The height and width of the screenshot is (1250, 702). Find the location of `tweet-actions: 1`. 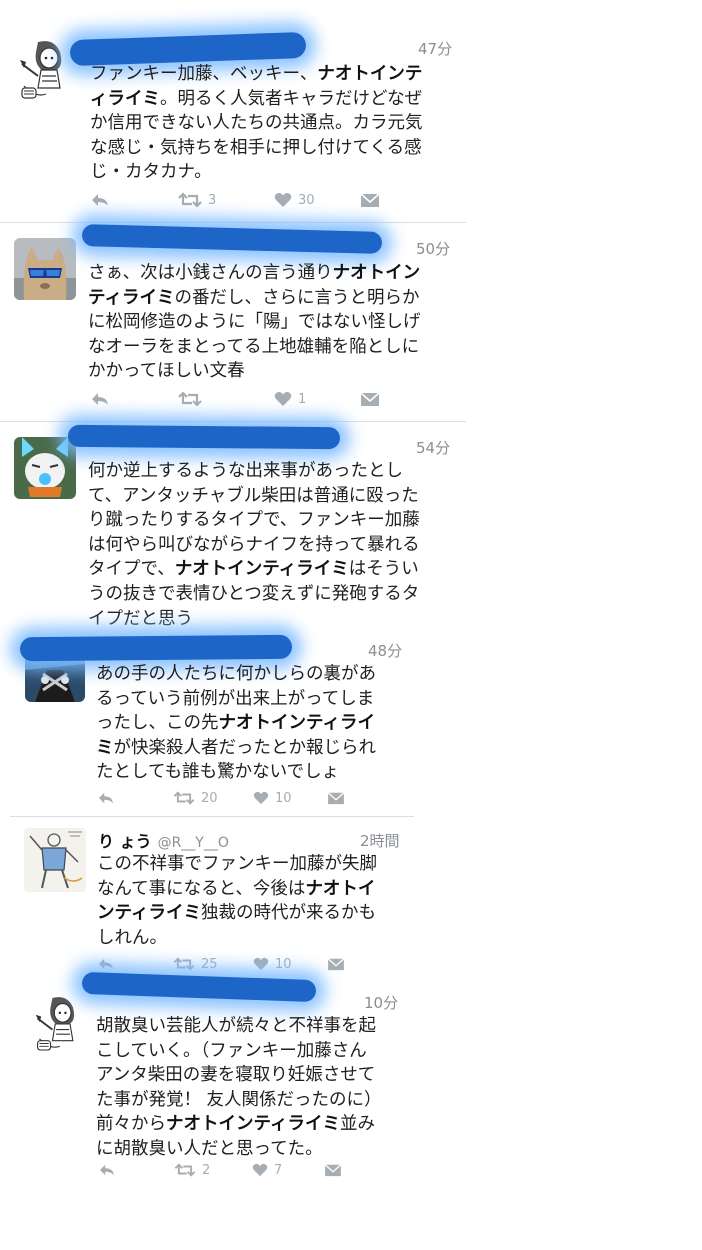

tweet-actions: 1 is located at coordinates (240, 399).